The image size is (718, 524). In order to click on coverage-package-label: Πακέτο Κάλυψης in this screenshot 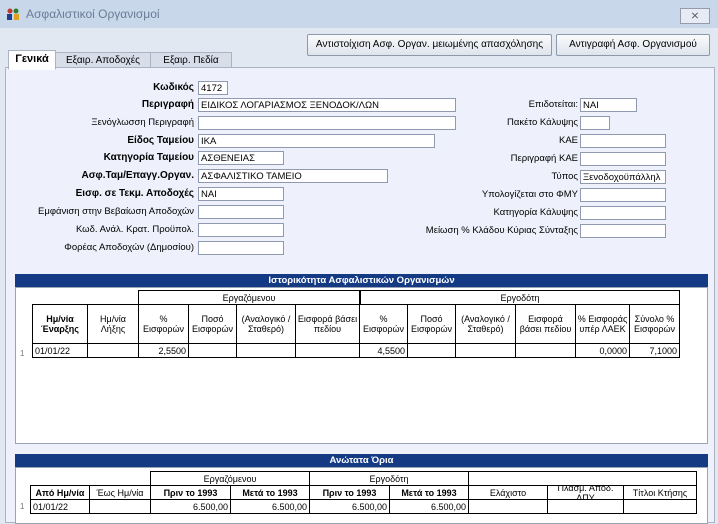, I will do `click(542, 122)`.